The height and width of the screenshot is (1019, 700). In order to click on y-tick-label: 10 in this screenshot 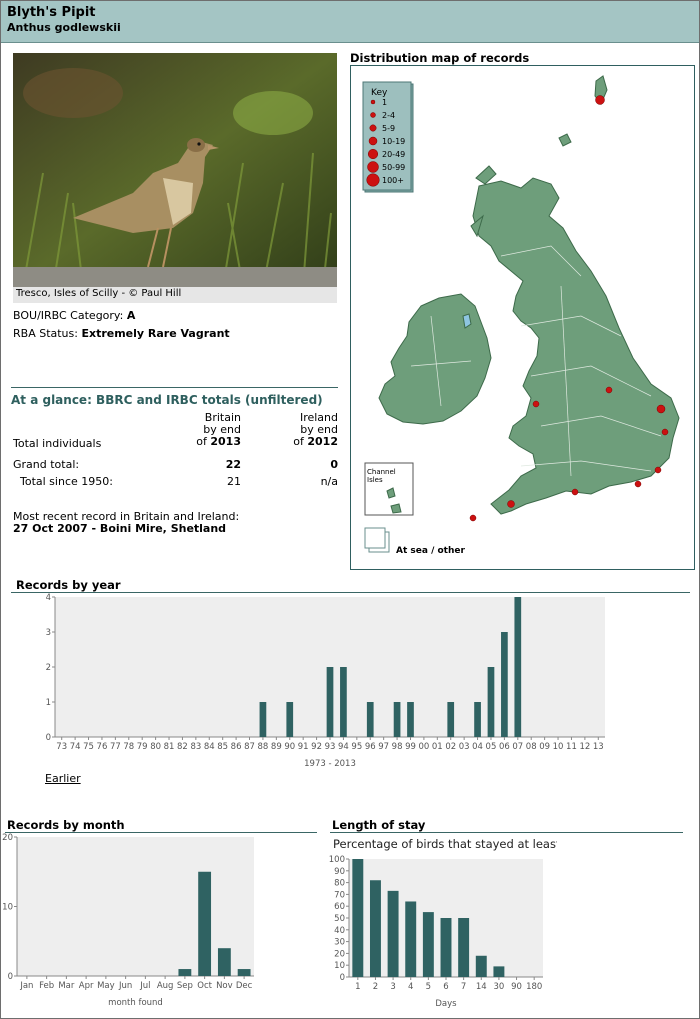, I will do `click(339, 966)`.